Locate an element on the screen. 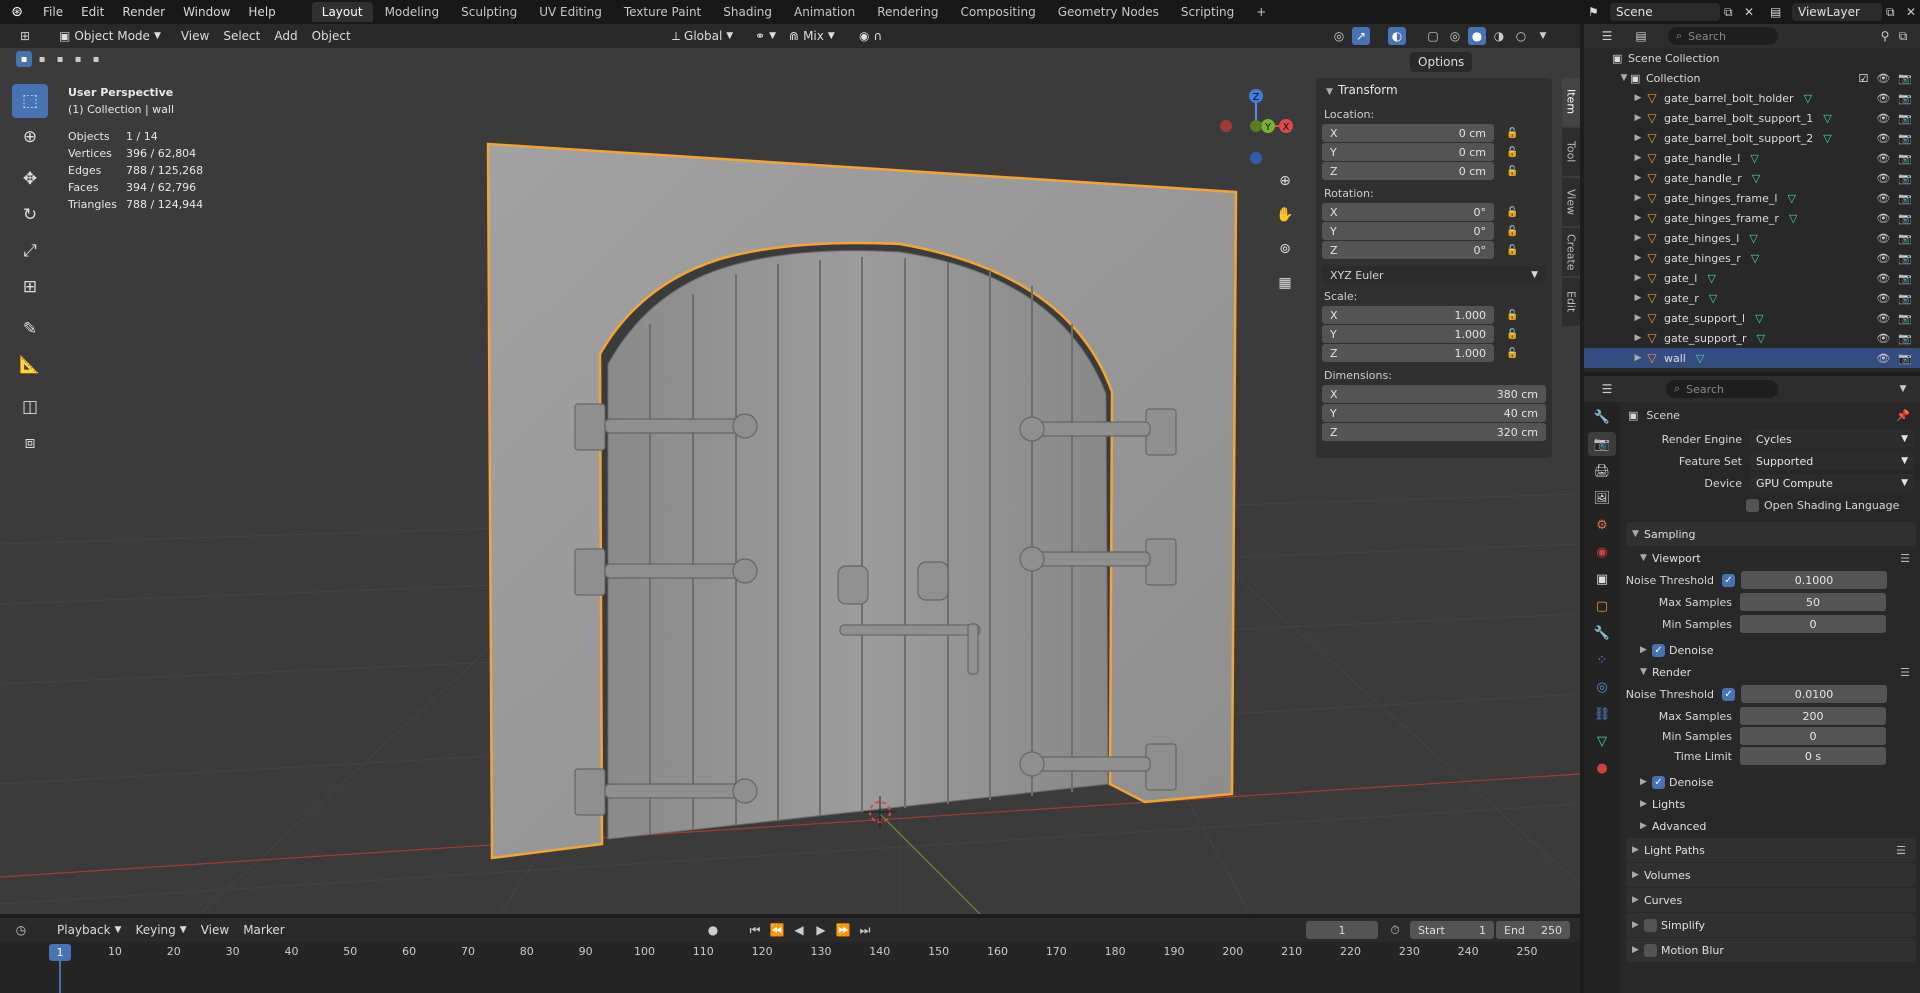 Image resolution: width=1920 pixels, height=993 pixels. select-invert-icon: ▪ is located at coordinates (78, 59).